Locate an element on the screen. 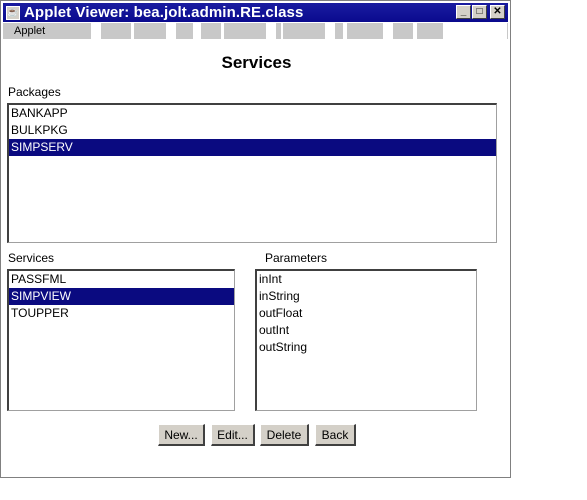  parameters-list: inInt inString outFloat outInt outString is located at coordinates (366, 340).